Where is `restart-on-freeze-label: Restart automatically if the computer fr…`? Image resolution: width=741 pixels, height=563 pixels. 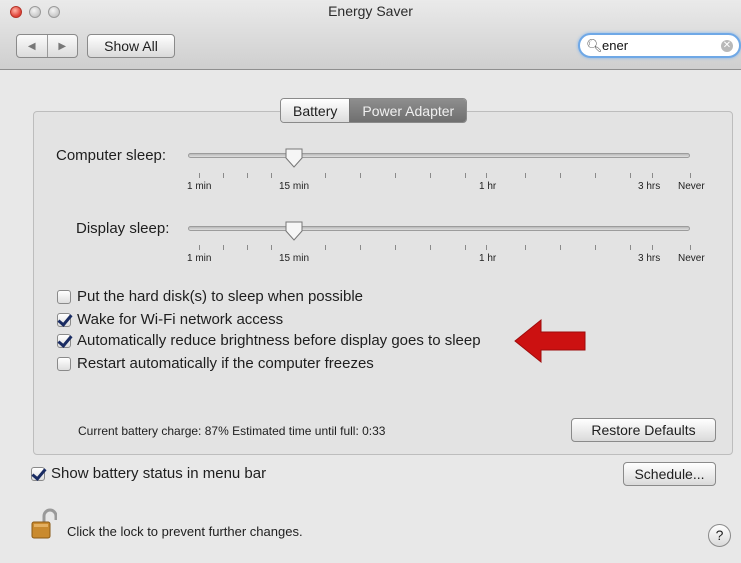
restart-on-freeze-label: Restart automatically if the computer fr… is located at coordinates (225, 363).